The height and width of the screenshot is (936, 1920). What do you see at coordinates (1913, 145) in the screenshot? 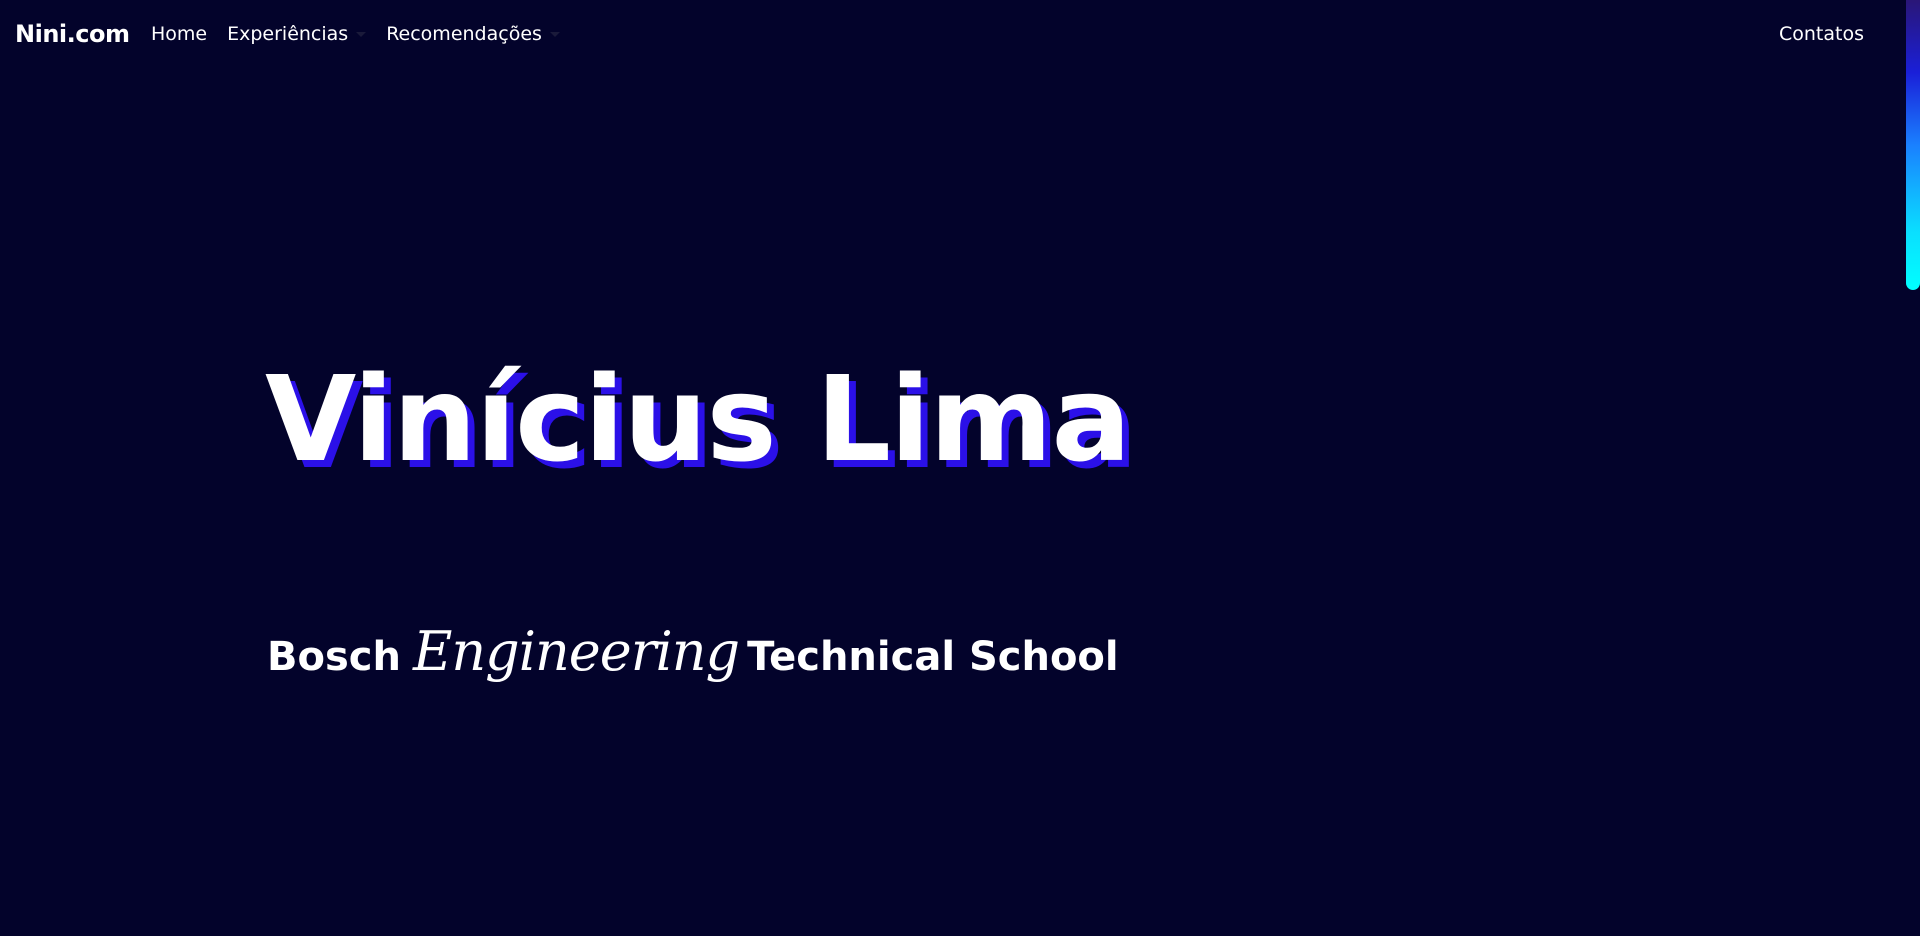
I see `scrollbar-thumb` at bounding box center [1913, 145].